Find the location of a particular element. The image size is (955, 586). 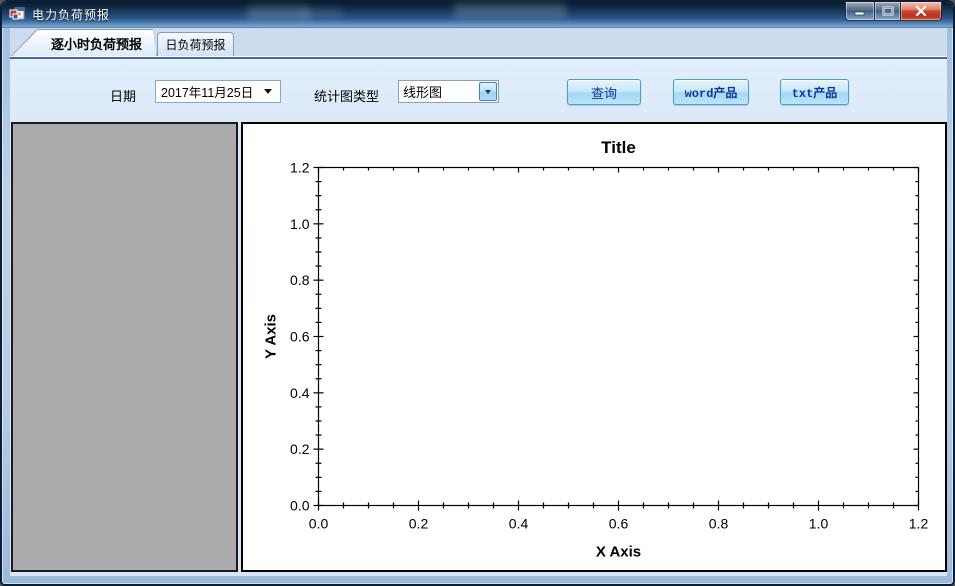

tab-daily-forecast: 日负荷预报 is located at coordinates (195, 44).